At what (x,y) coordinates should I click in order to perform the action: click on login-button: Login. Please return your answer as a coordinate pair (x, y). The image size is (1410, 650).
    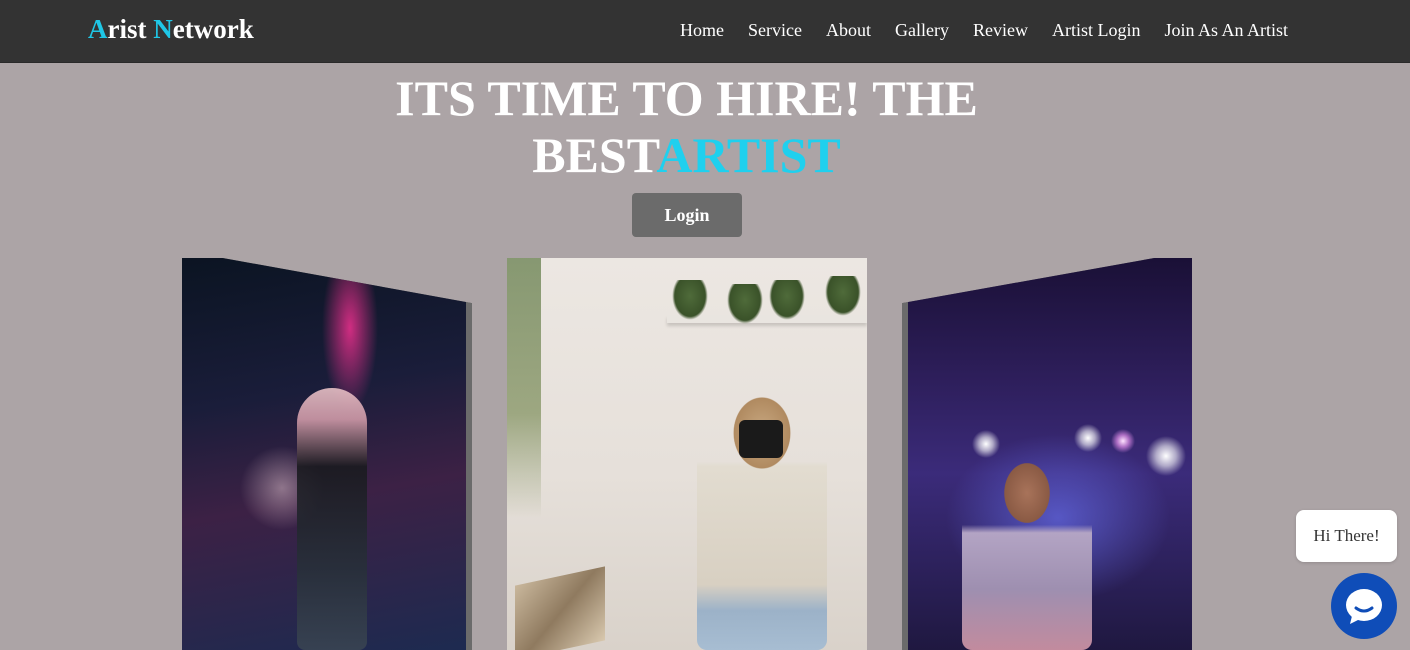
    Looking at the image, I should click on (687, 215).